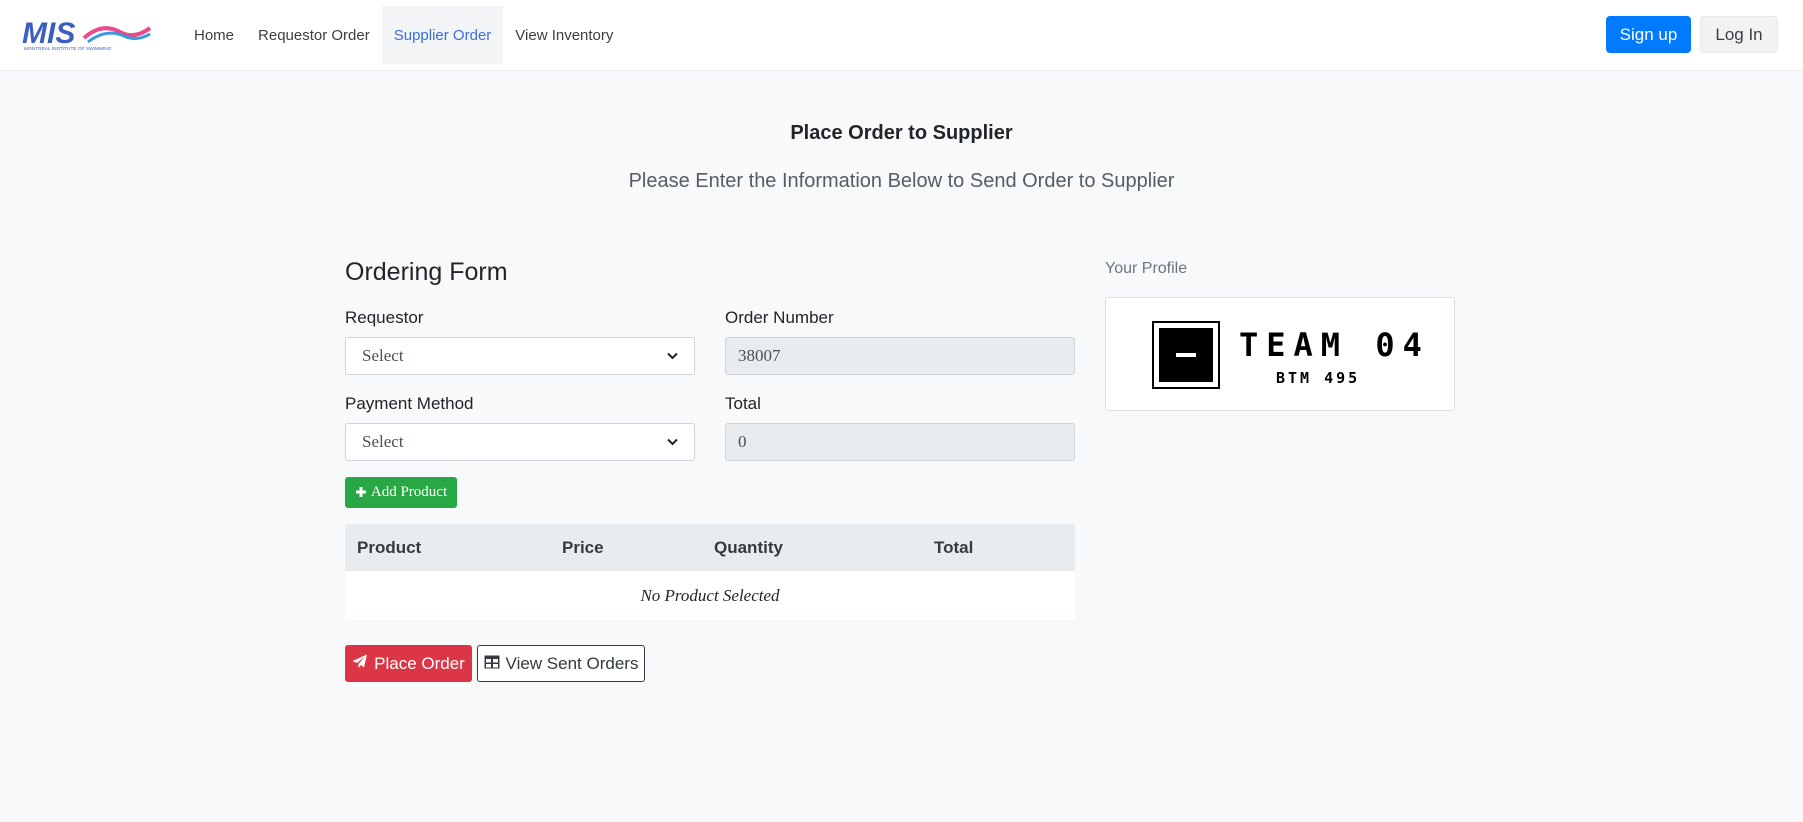 The width and height of the screenshot is (1803, 822). I want to click on paper-plane-icon, so click(360, 664).